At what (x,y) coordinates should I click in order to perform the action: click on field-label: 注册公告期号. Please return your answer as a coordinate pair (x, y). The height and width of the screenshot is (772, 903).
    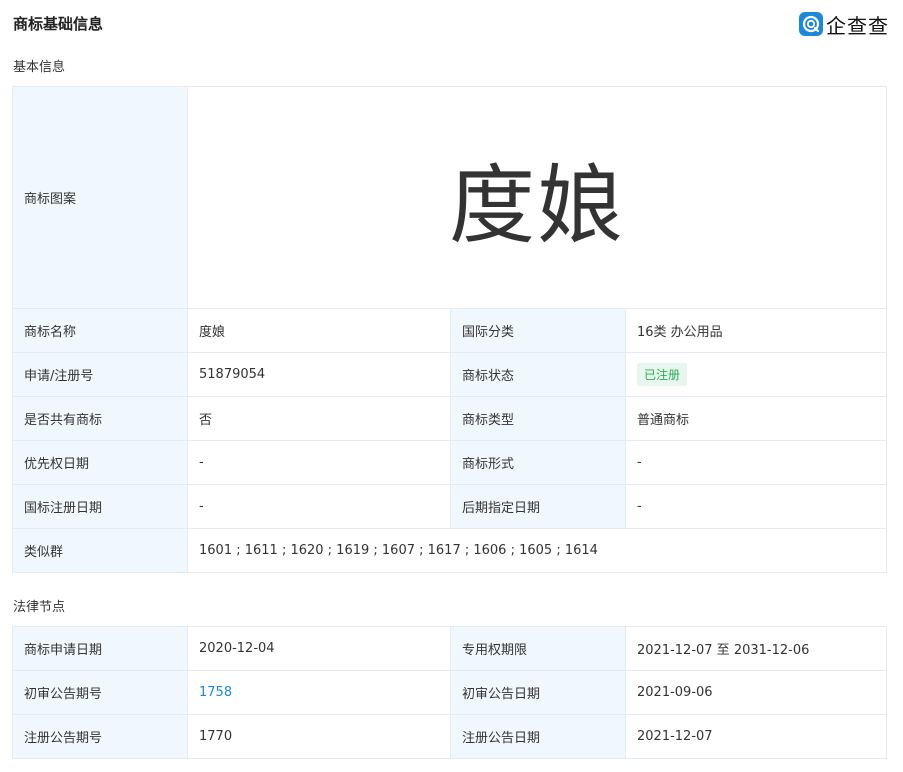
    Looking at the image, I should click on (100, 736).